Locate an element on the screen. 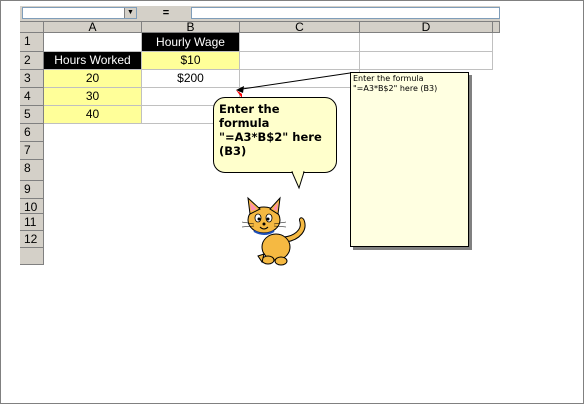  cell-comment: Enter the formula "=A3*B$2" here (B3) is located at coordinates (409, 159).